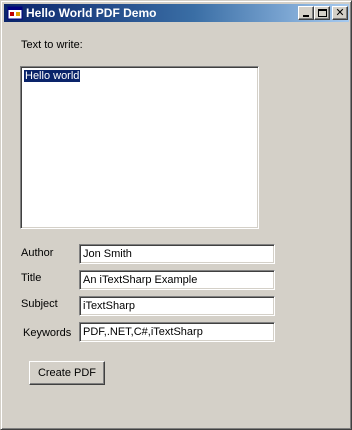 The height and width of the screenshot is (430, 352). I want to click on author-input-value: Jon Smith, so click(107, 254).